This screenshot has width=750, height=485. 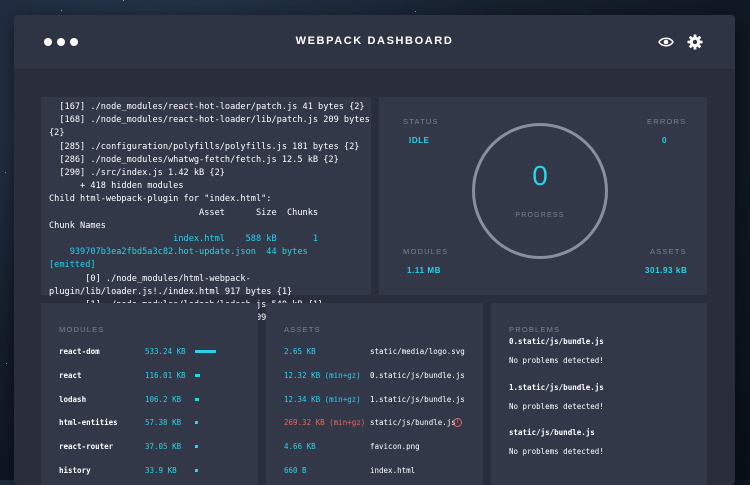 I want to click on problem-file: static/js/bundle.js, so click(x=552, y=432).